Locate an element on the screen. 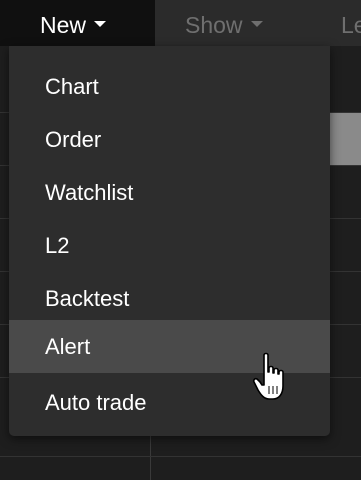 The width and height of the screenshot is (361, 480). menu-item-watchlist: Watchlist is located at coordinates (169, 192).